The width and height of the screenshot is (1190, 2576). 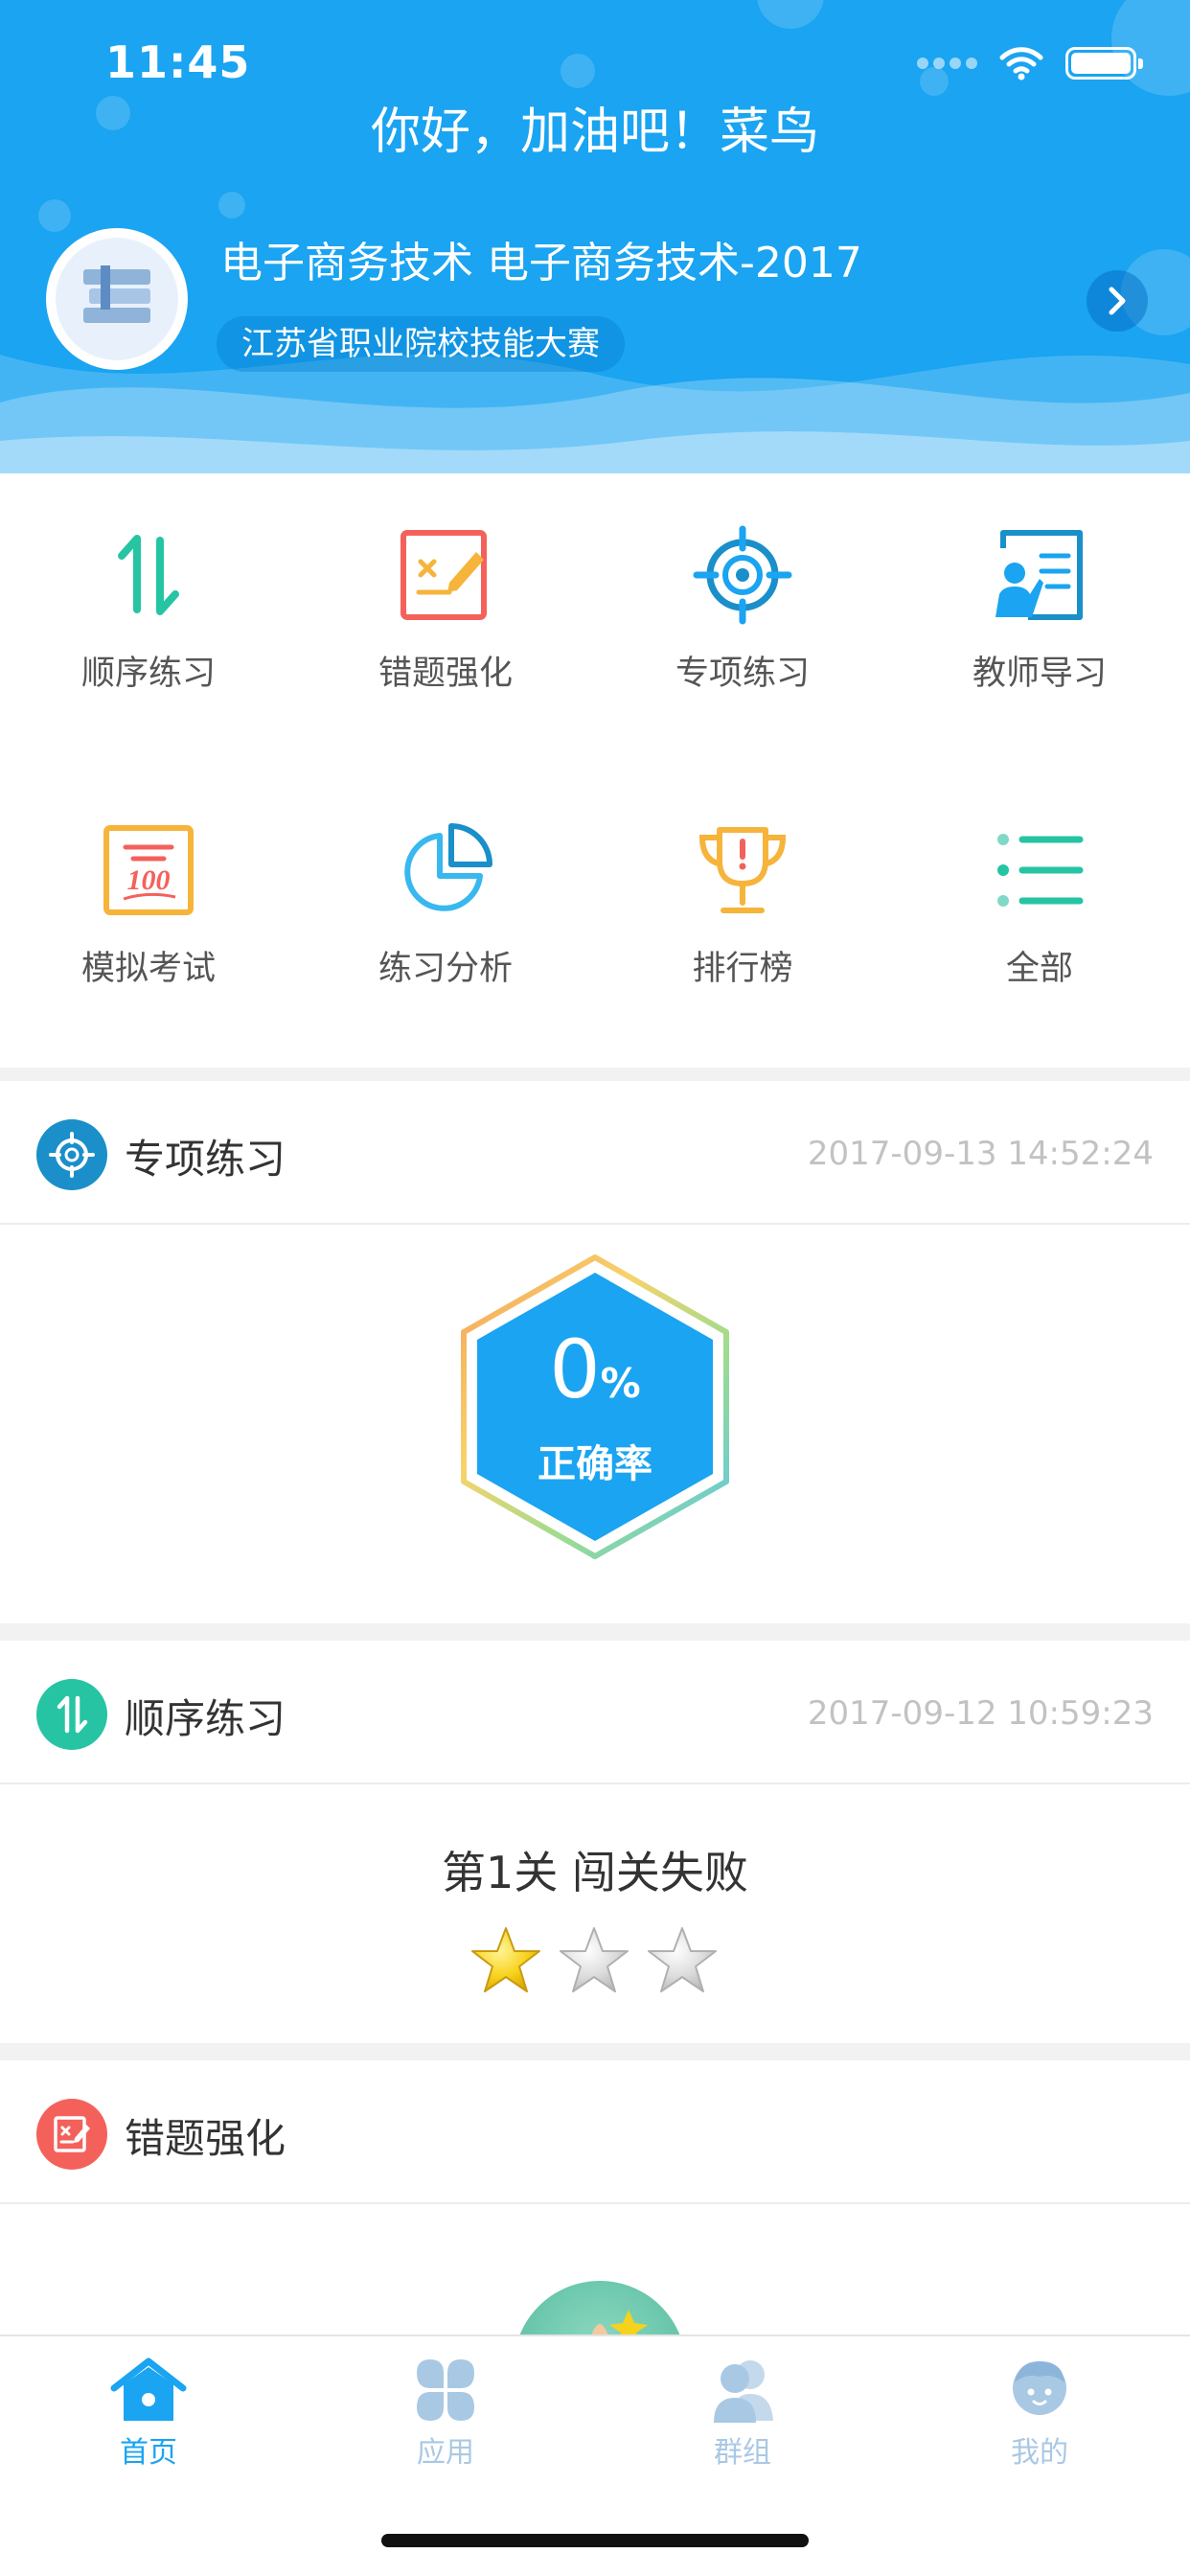 What do you see at coordinates (445, 2453) in the screenshot?
I see `tab-label: 应用` at bounding box center [445, 2453].